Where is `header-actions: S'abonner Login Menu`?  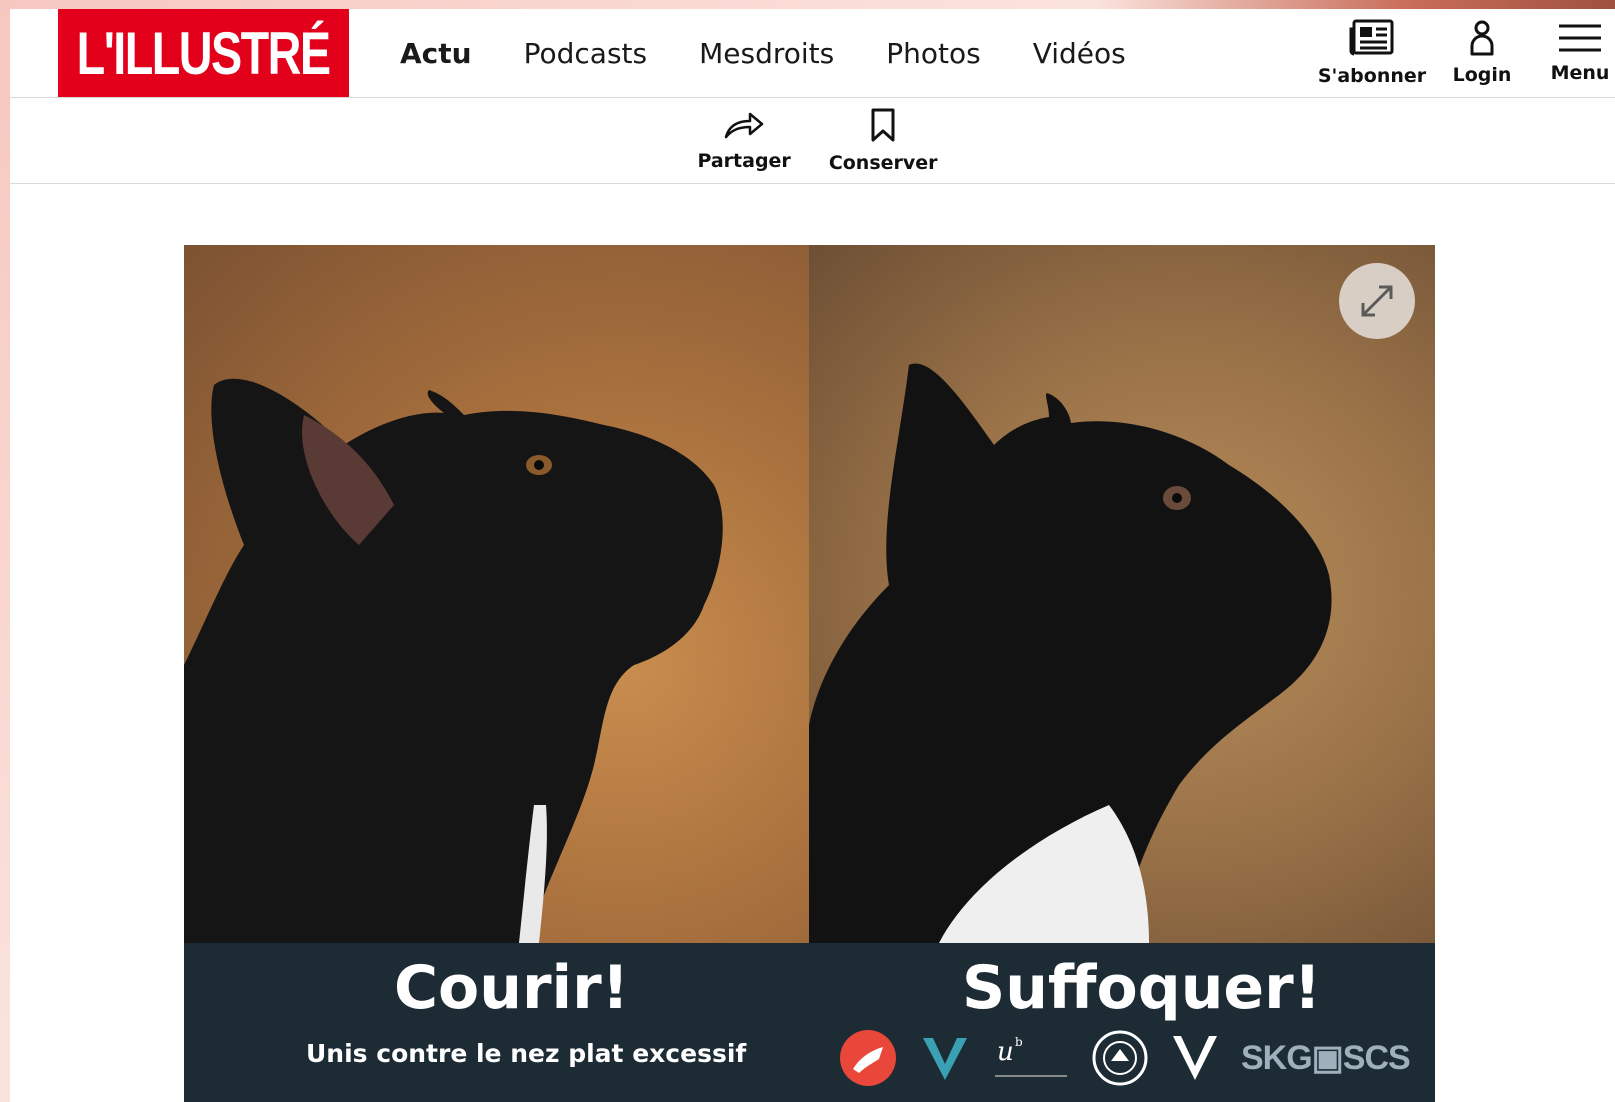
header-actions: S'abonner Login Menu is located at coordinates (1466, 53).